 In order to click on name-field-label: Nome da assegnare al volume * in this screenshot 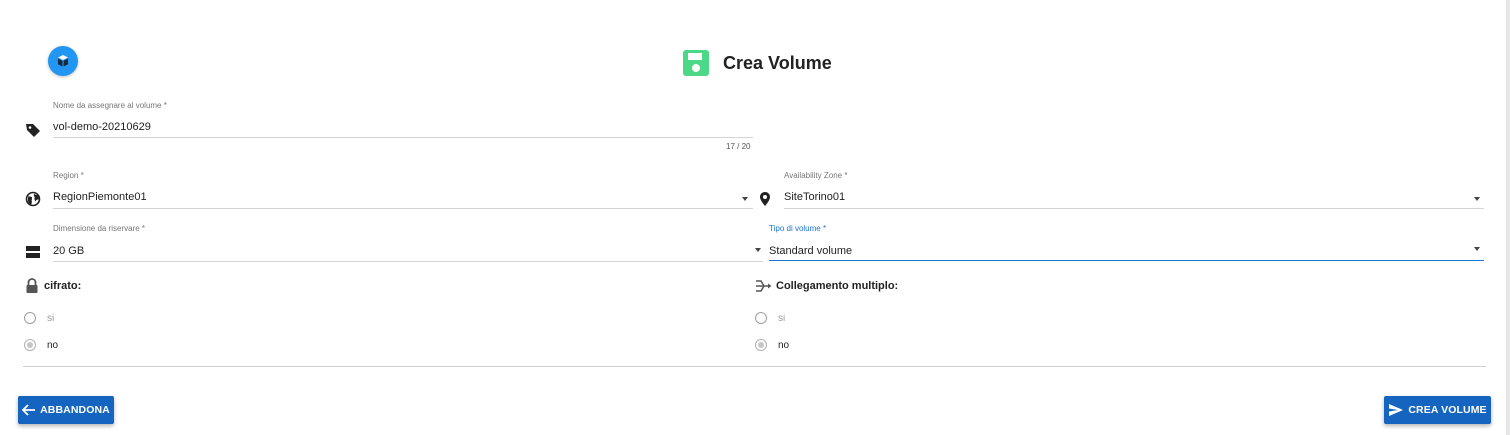, I will do `click(110, 105)`.